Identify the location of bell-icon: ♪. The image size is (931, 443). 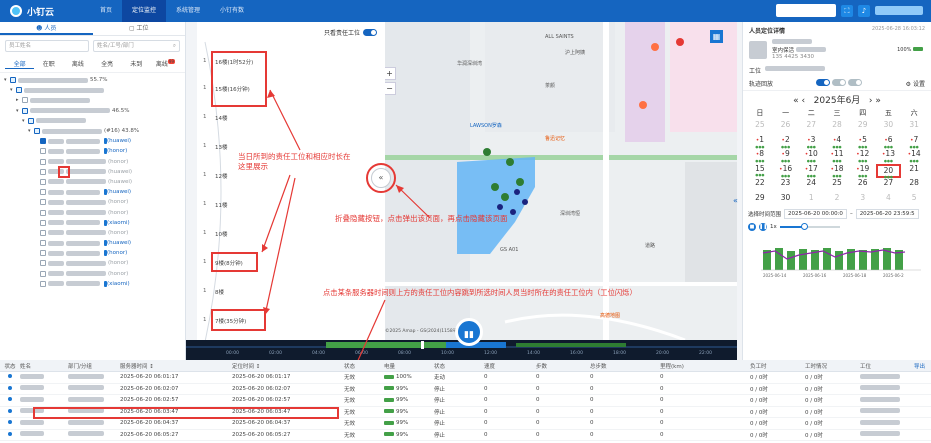
(864, 10).